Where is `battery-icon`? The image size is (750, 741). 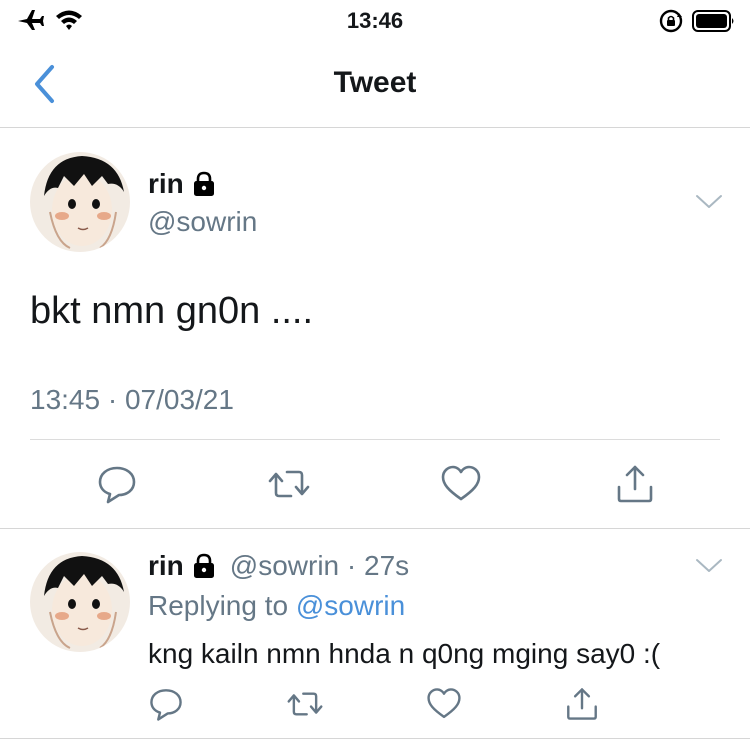
battery-icon is located at coordinates (714, 23).